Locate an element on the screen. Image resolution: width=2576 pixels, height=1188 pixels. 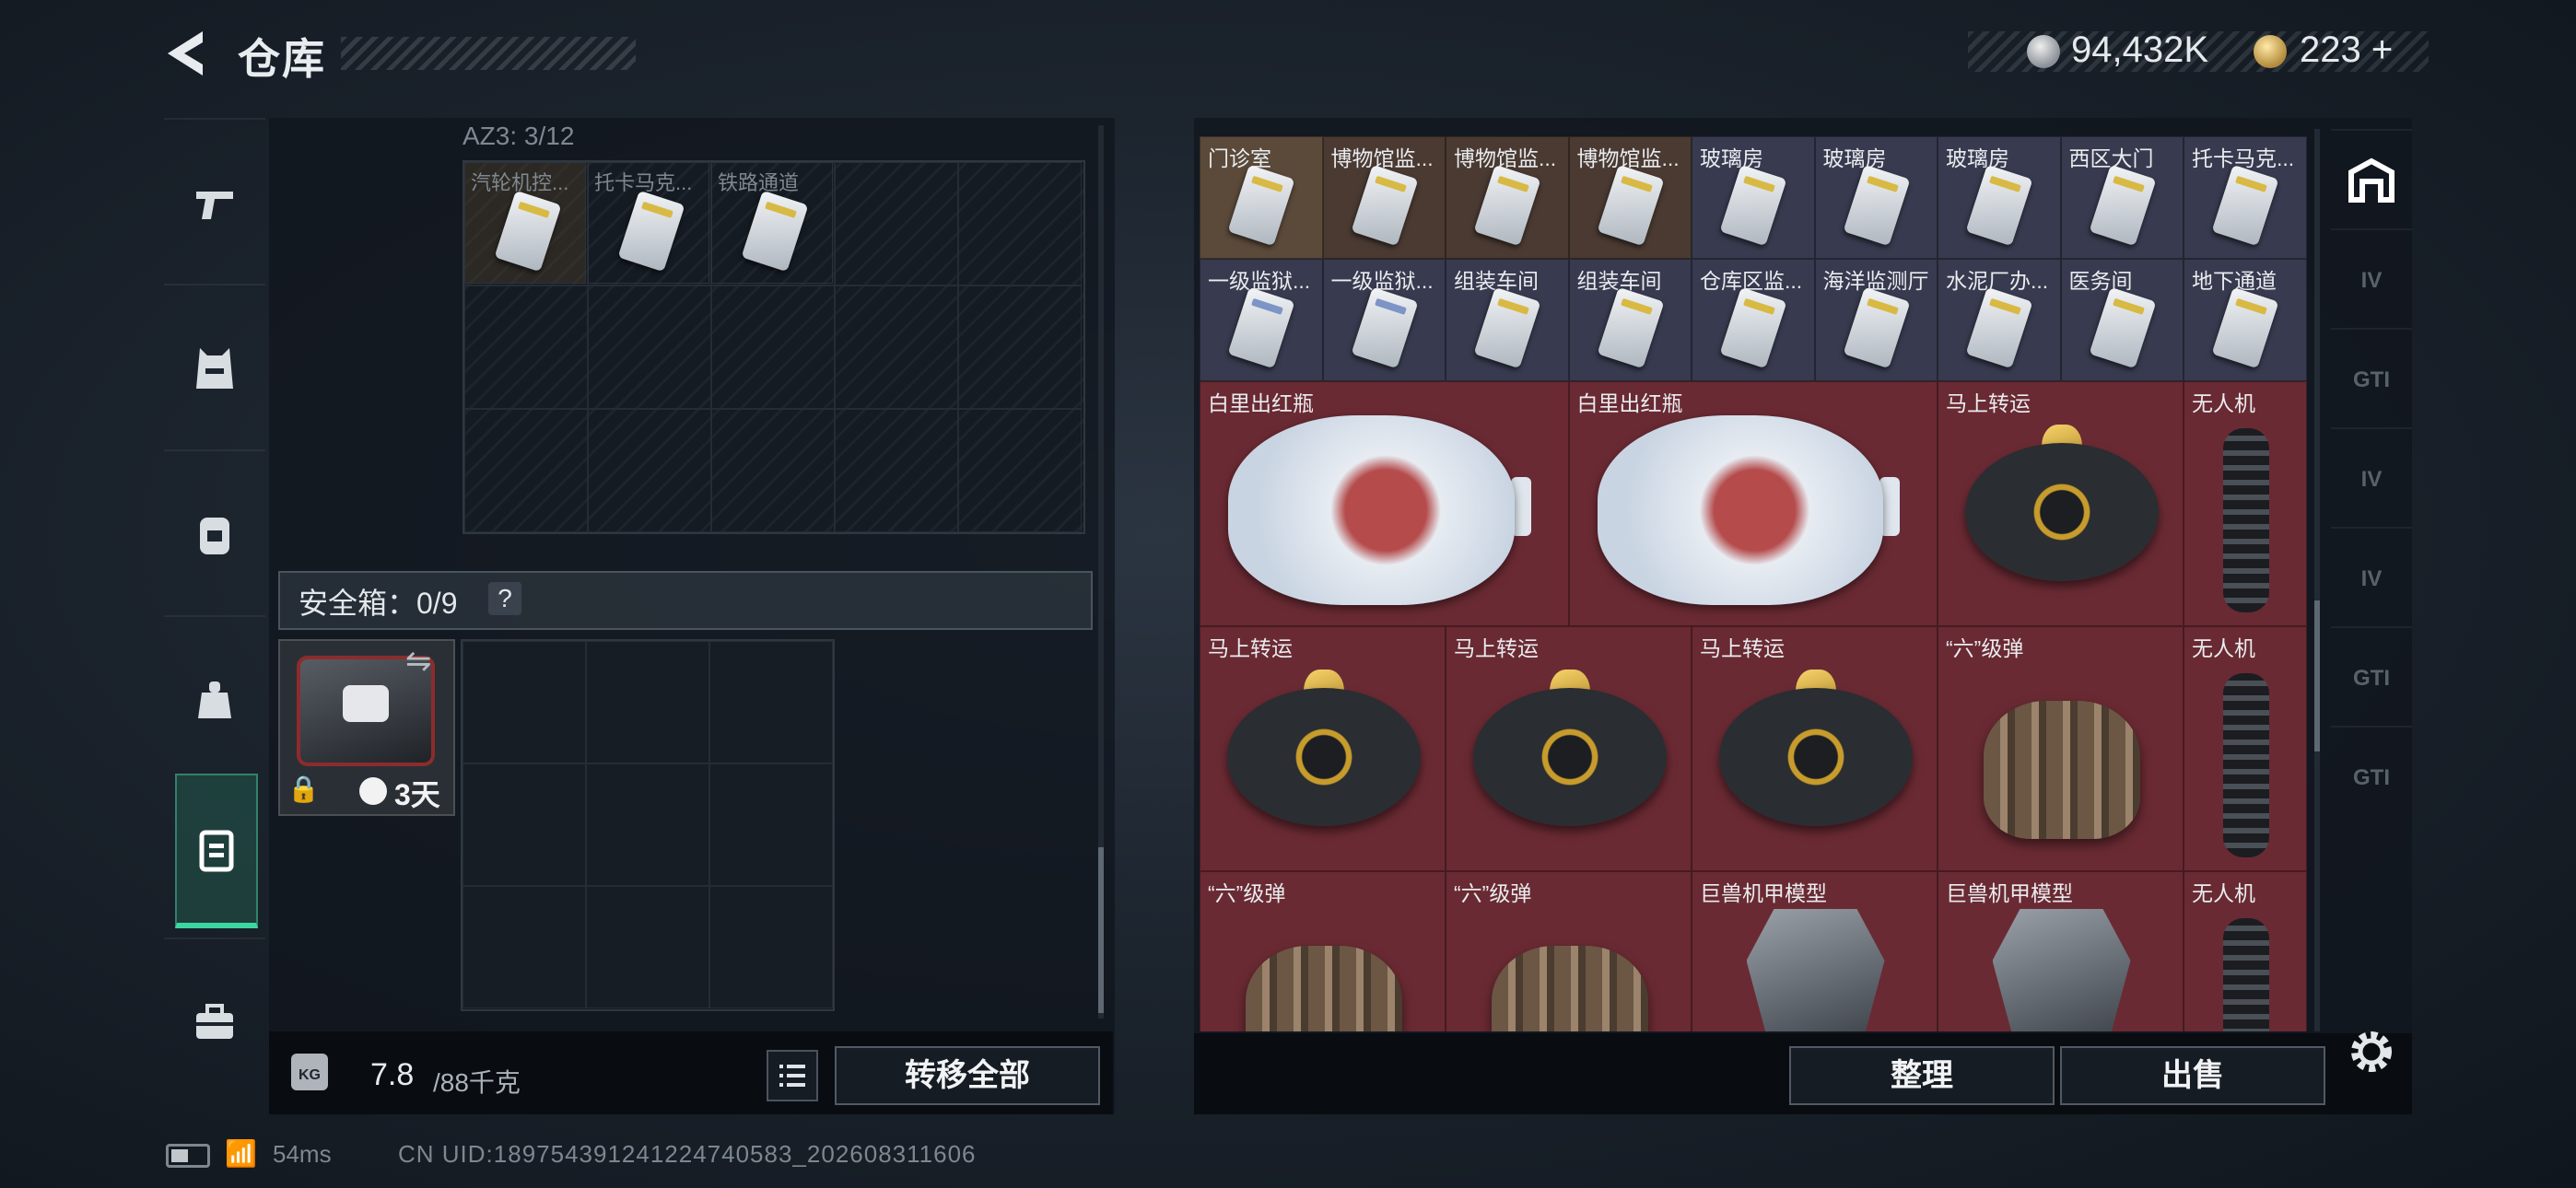
tab-weapons is located at coordinates (214, 201).